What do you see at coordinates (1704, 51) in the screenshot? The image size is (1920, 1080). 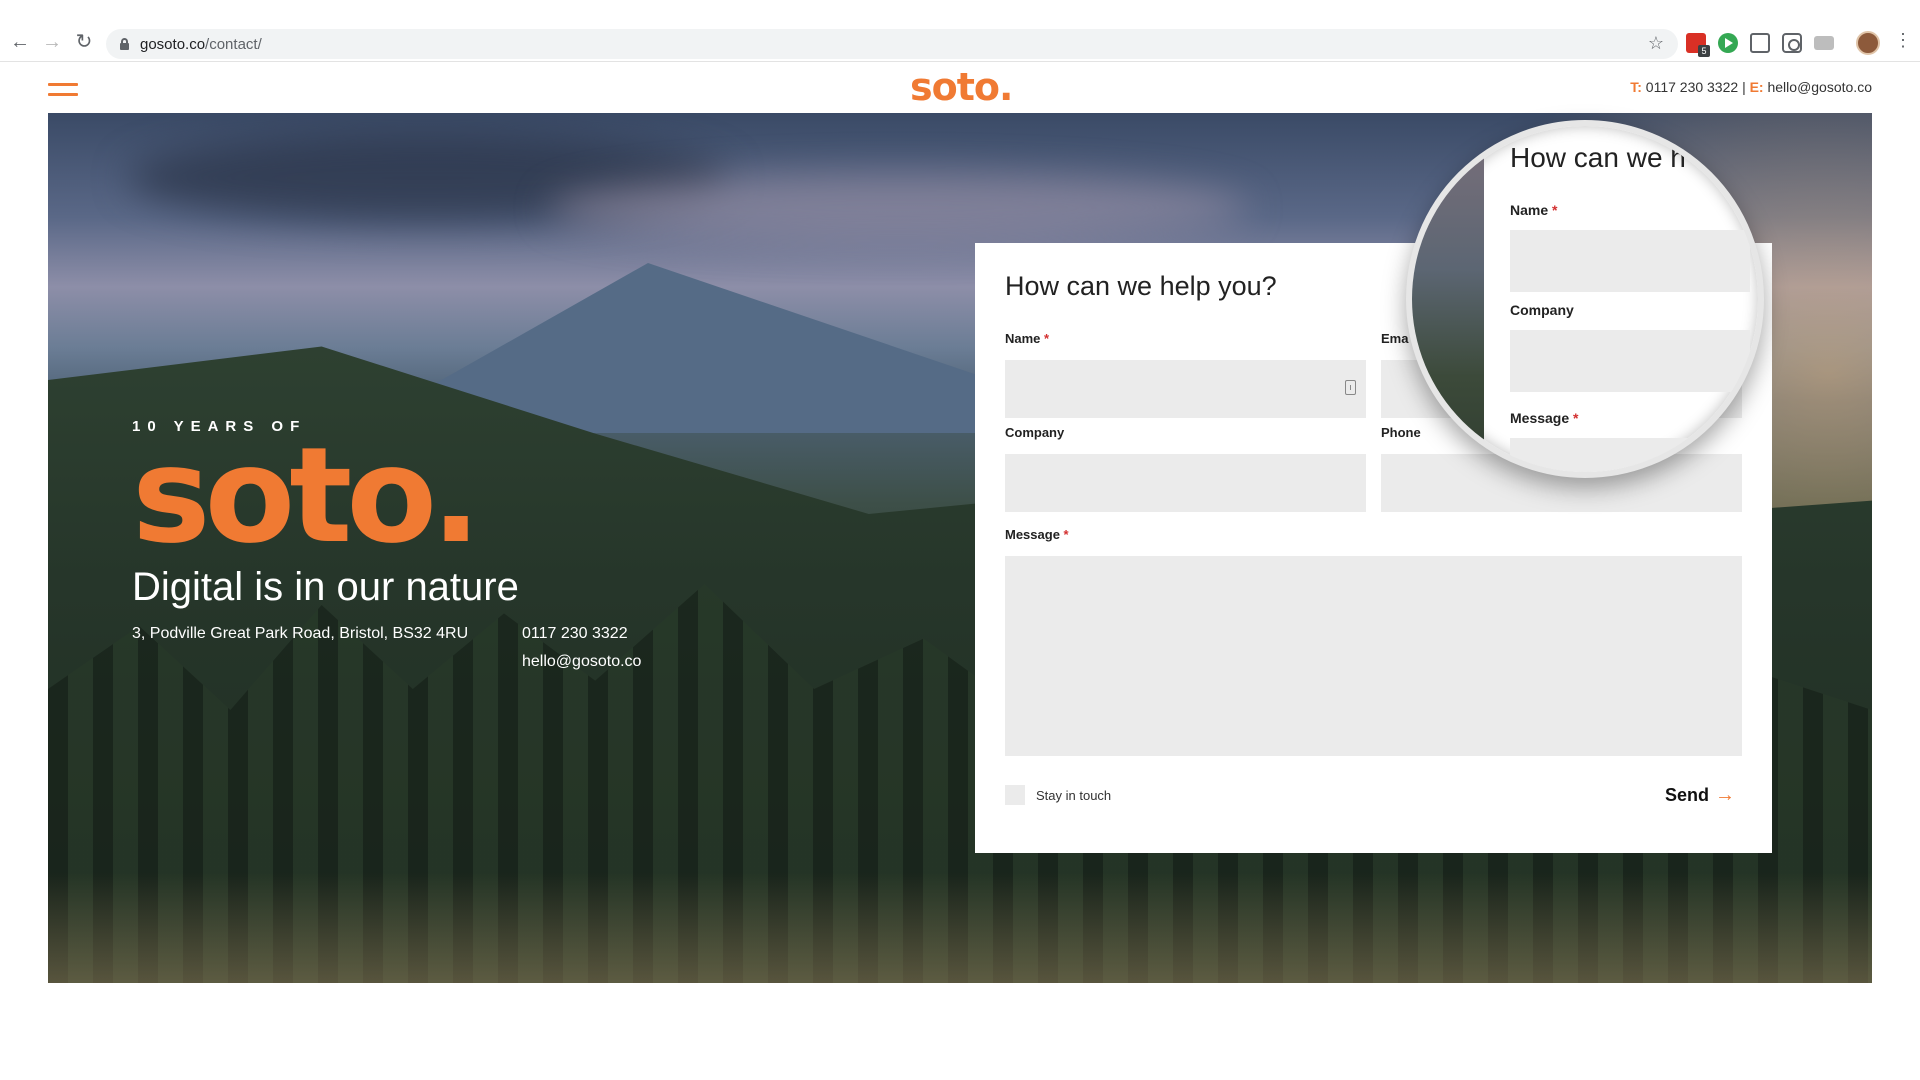 I see `extension-badge: 5` at bounding box center [1704, 51].